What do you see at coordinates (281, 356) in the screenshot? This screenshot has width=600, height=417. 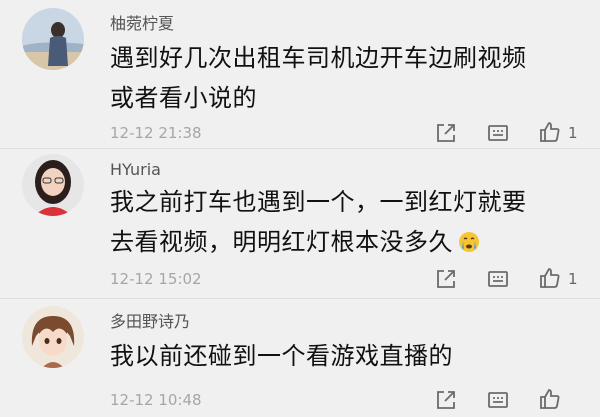 I see `comment-text-line: 我以前还碰到一个看游戏直播的` at bounding box center [281, 356].